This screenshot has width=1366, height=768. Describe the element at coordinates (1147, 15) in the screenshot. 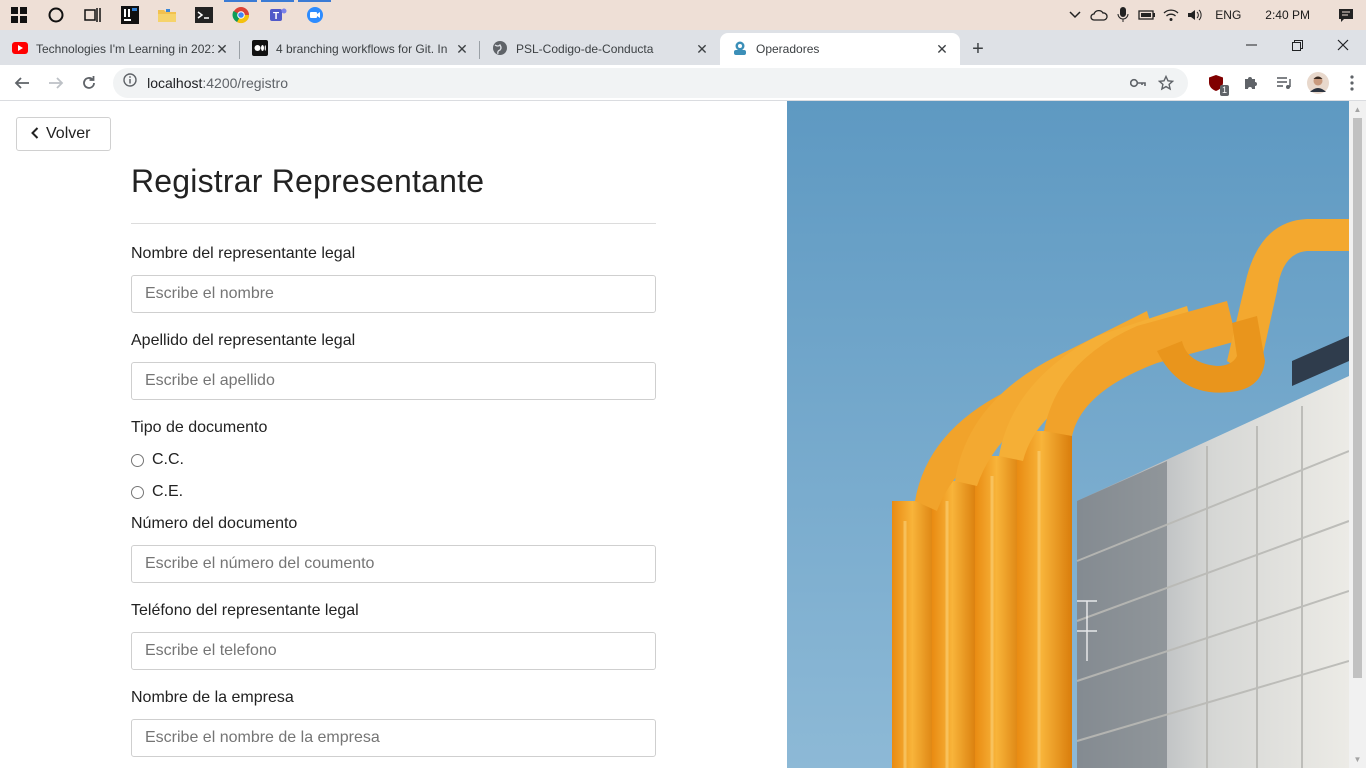

I see `battery-icon` at that location.